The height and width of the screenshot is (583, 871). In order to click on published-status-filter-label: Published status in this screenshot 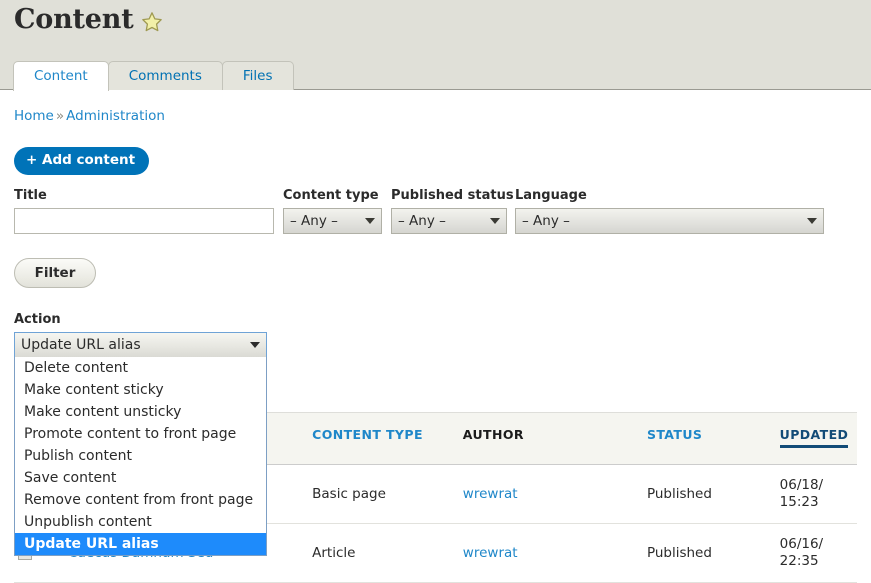, I will do `click(452, 195)`.